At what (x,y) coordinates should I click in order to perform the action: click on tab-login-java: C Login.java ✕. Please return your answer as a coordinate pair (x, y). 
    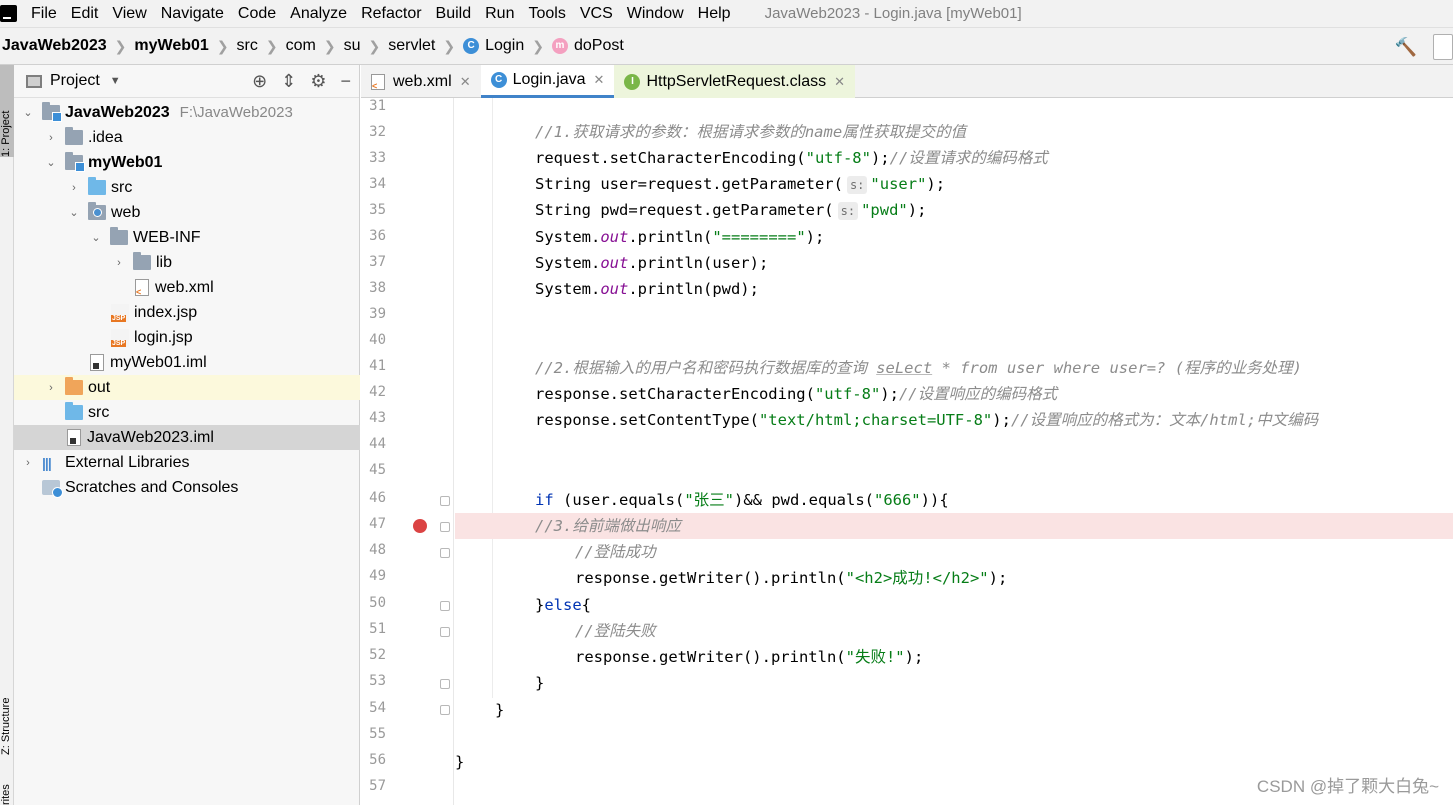
    Looking at the image, I should click on (547, 81).